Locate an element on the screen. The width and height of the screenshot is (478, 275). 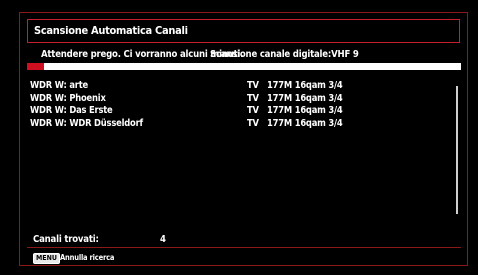
list-item: WDR W: Das Erste TV 177M 16qam 3/4 is located at coordinates (210, 111).